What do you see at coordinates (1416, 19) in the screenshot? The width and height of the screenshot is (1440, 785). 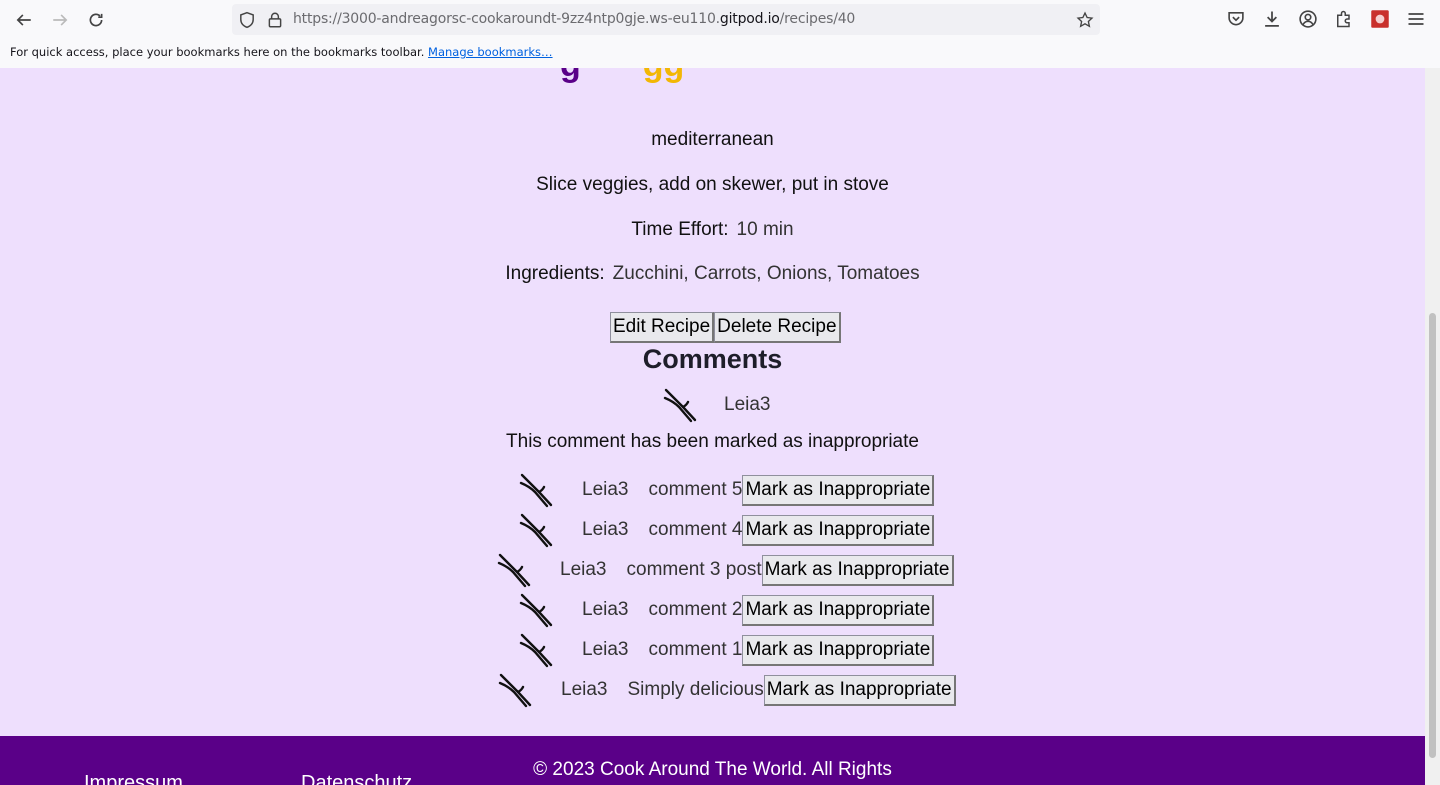 I see `menu-icon` at bounding box center [1416, 19].